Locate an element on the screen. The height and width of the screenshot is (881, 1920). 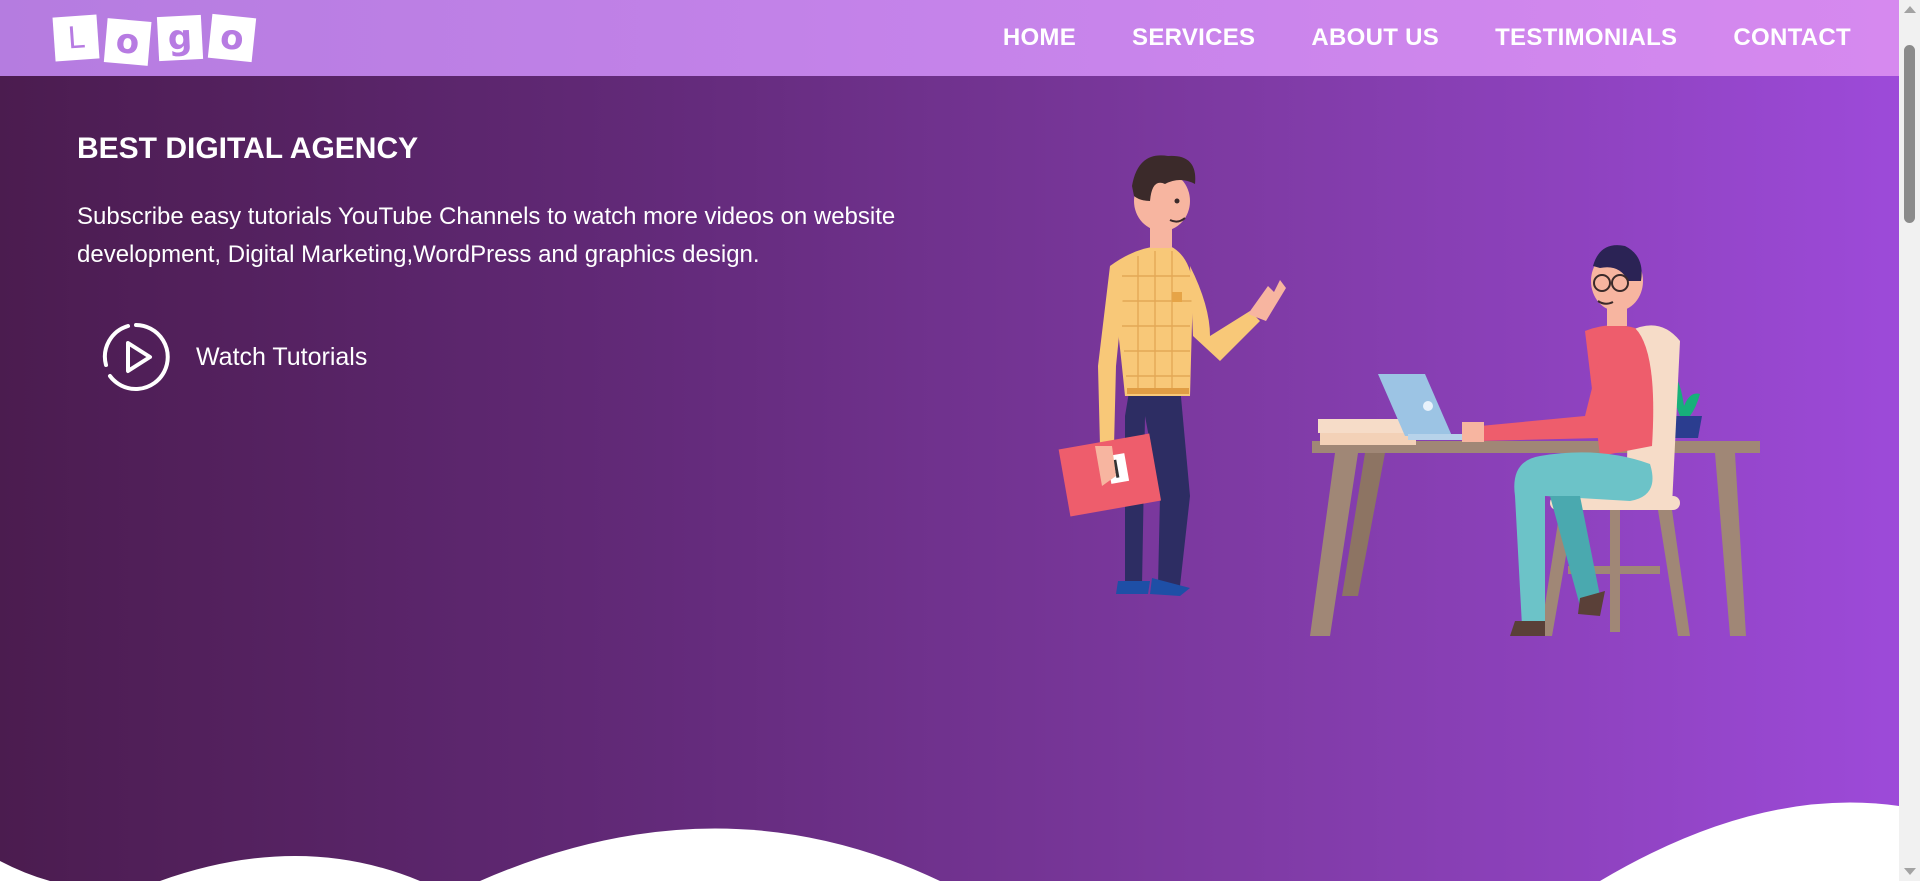
scroll-thumb is located at coordinates (1909, 134).